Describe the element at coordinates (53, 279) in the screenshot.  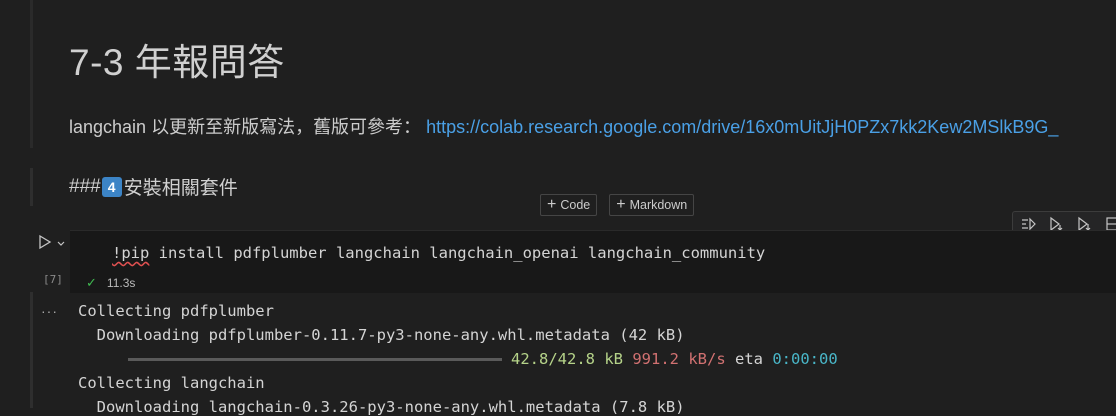
I see `execution-count: [7]` at that location.